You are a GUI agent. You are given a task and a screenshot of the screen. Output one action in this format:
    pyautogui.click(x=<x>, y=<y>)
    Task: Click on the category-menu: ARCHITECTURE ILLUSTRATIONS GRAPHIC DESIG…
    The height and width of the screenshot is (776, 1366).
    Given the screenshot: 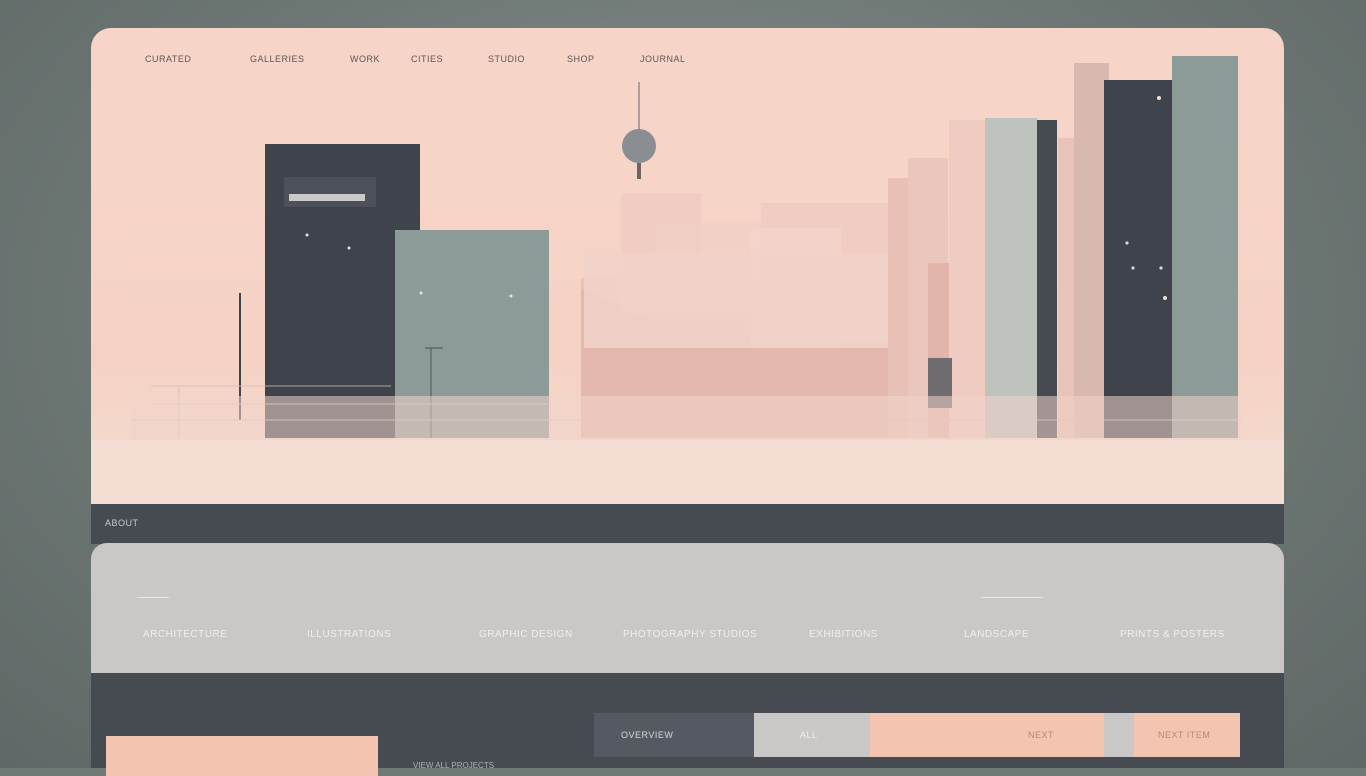 What is the action you would take?
    pyautogui.click(x=687, y=608)
    